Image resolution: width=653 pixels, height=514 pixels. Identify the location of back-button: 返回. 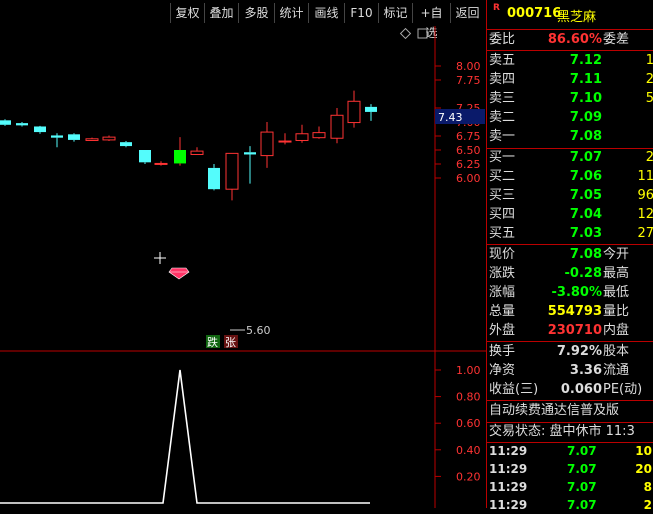
(467, 13).